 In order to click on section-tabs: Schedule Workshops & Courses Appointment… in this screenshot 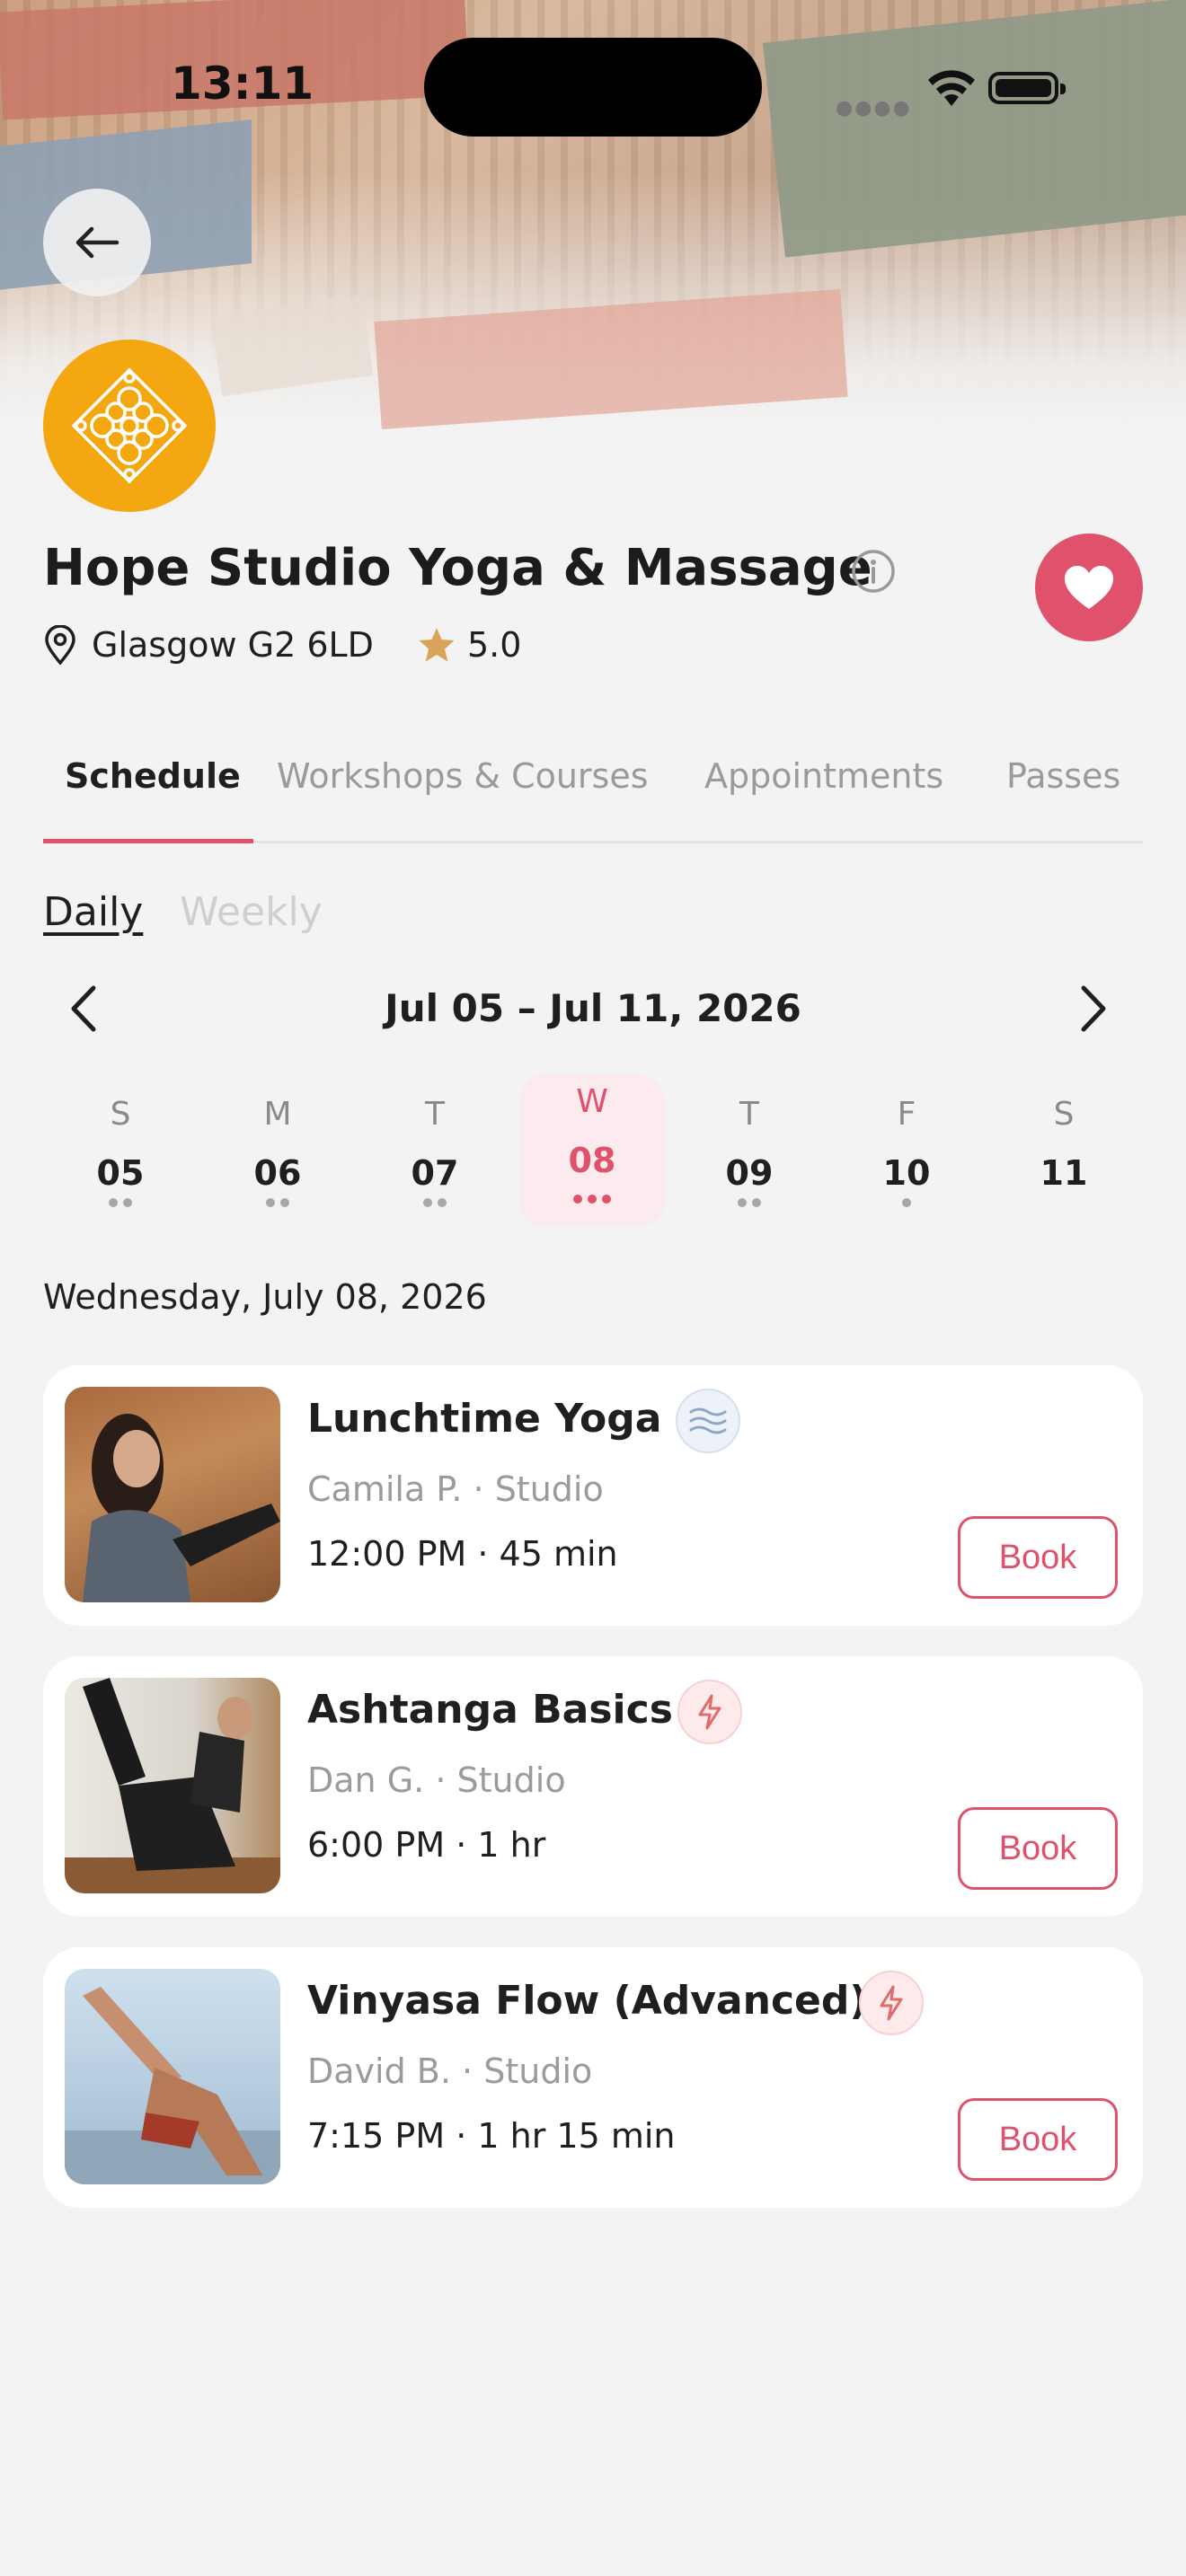, I will do `click(593, 794)`.